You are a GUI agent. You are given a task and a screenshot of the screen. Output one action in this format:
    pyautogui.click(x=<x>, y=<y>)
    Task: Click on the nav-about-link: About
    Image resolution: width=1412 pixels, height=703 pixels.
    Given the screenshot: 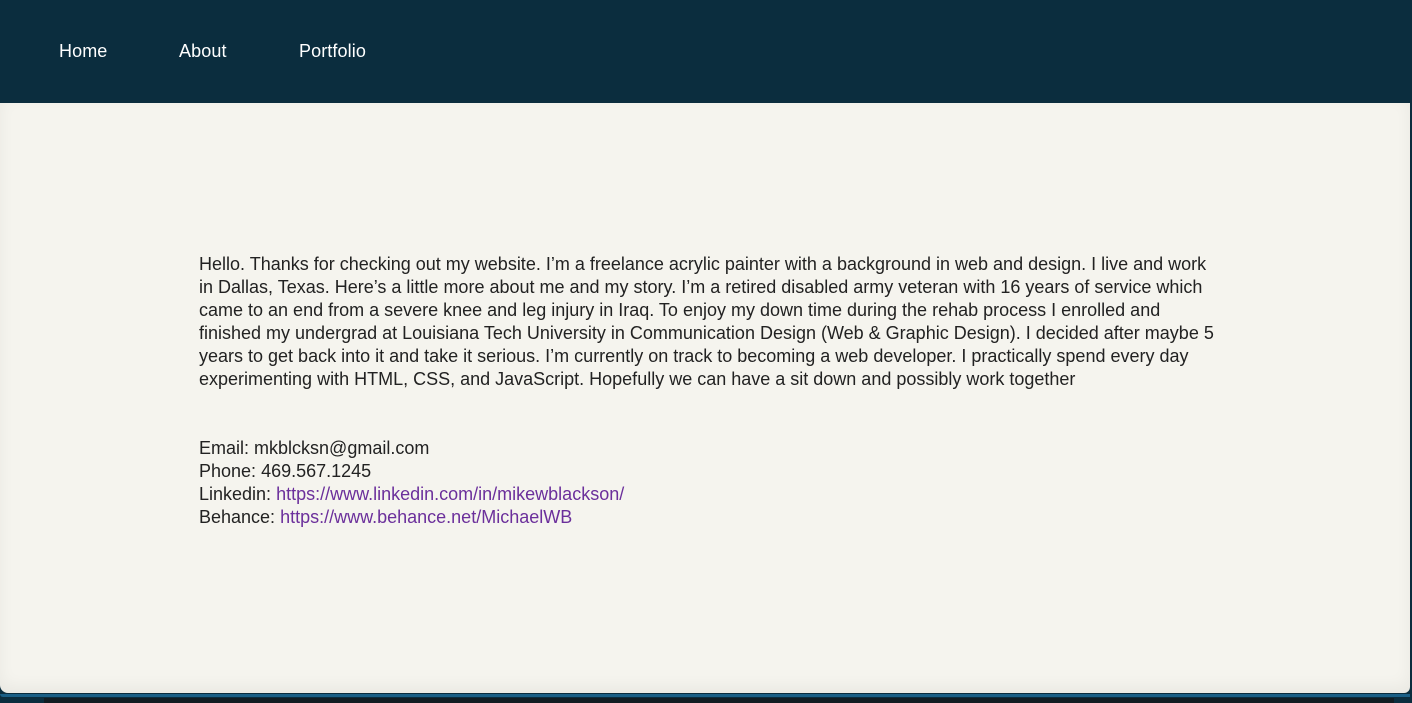 What is the action you would take?
    pyautogui.click(x=203, y=51)
    